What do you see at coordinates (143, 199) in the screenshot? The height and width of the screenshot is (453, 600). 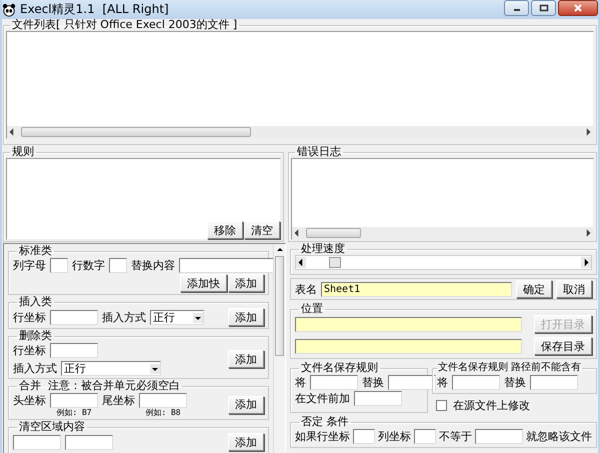 I see `rules-list: 移除 清空` at bounding box center [143, 199].